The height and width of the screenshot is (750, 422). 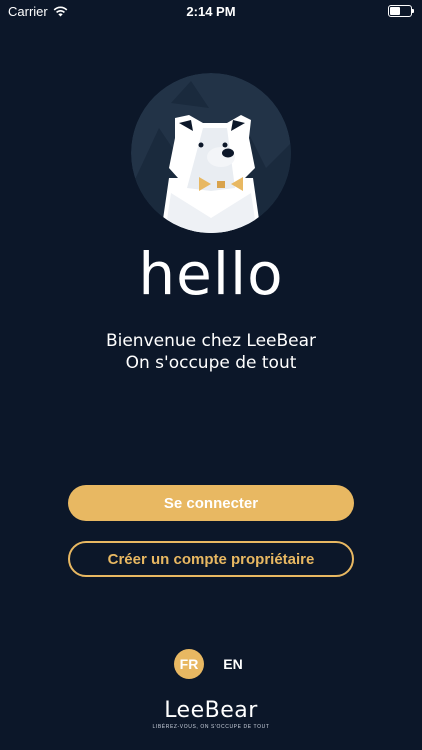 I want to click on status-bar: Carrier 2:14 PM, so click(x=211, y=11).